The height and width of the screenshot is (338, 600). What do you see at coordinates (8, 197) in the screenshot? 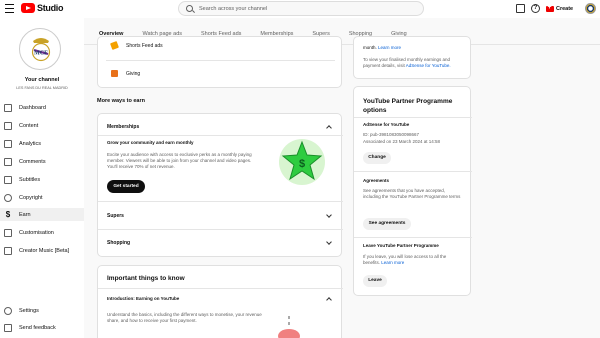
I see `copyright-icon` at bounding box center [8, 197].